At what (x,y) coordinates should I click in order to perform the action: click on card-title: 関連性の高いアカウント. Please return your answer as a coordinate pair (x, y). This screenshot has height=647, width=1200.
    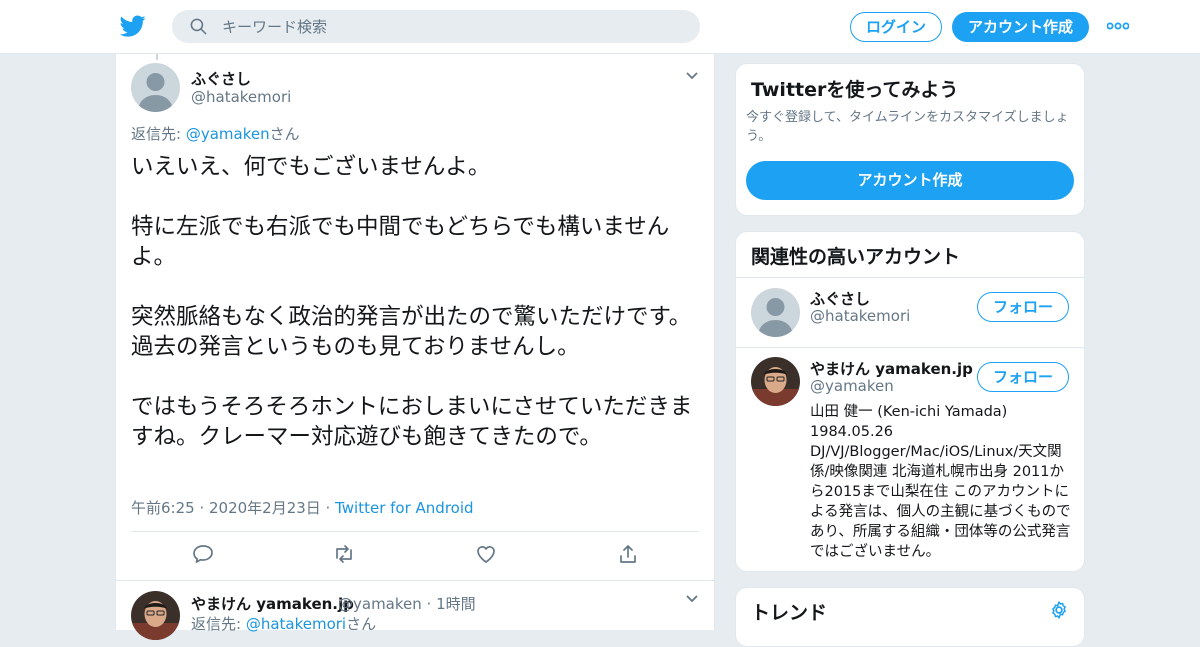
    Looking at the image, I should click on (856, 257).